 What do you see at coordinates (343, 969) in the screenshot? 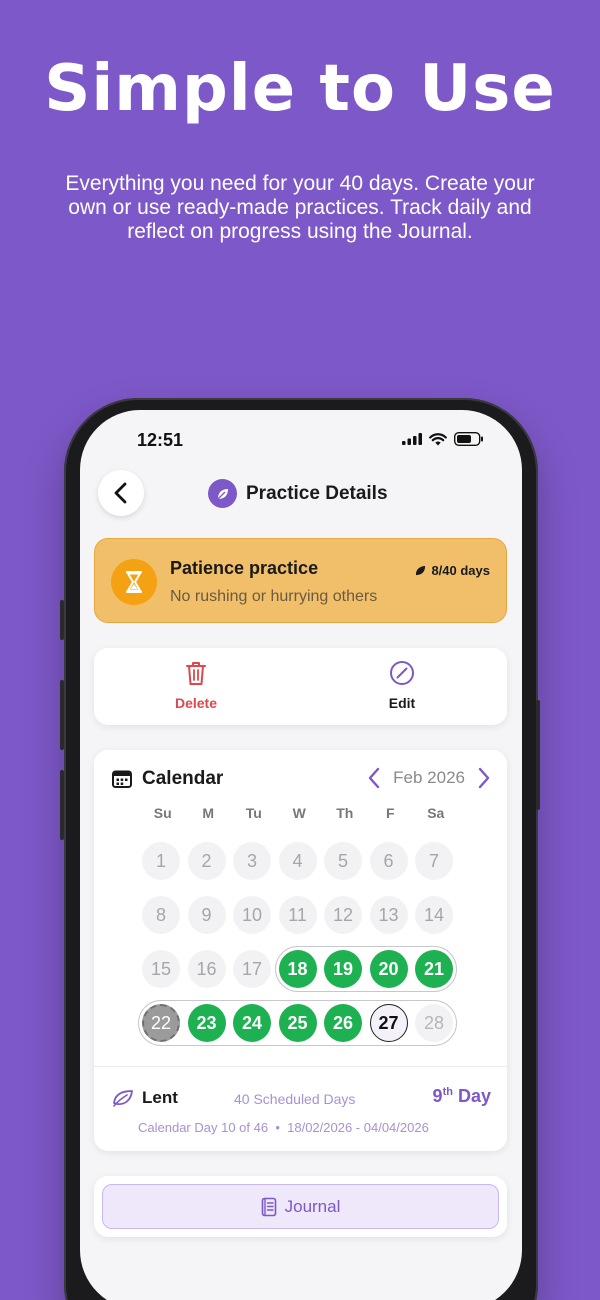
I see `calendar-day: 19` at bounding box center [343, 969].